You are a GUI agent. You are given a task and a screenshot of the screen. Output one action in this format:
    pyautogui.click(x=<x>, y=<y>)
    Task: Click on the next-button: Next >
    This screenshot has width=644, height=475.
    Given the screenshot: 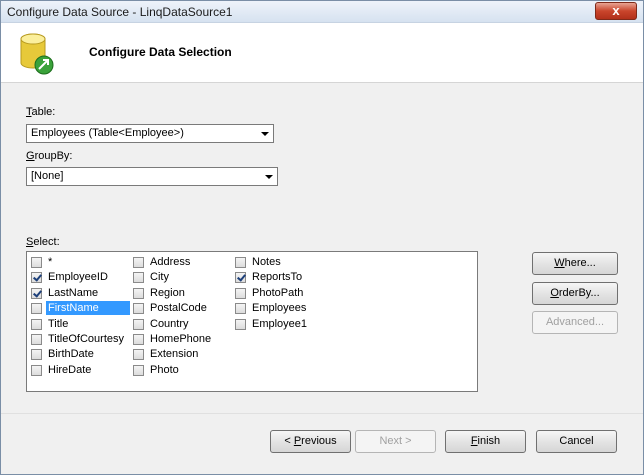 What is the action you would take?
    pyautogui.click(x=395, y=441)
    